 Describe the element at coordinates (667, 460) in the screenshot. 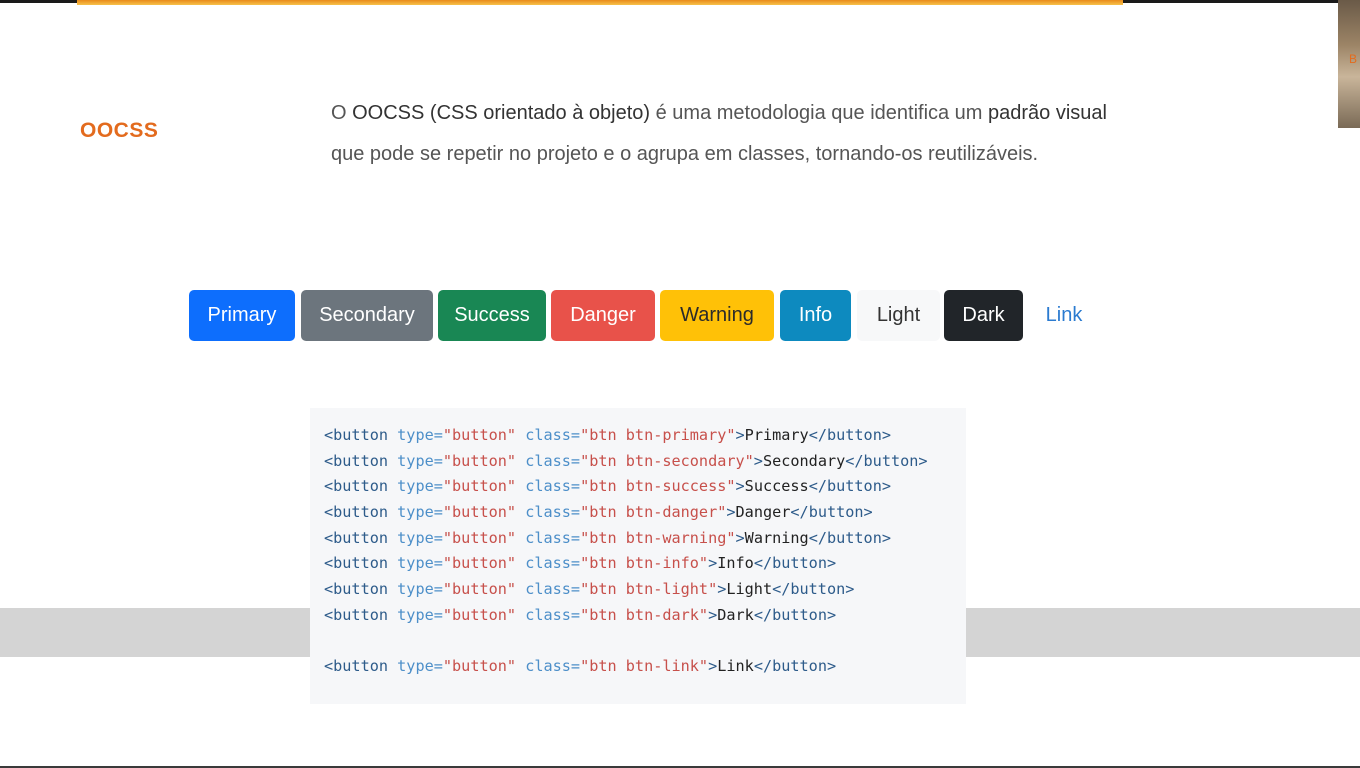

I see `code-token: "btn btn-secondary"` at that location.